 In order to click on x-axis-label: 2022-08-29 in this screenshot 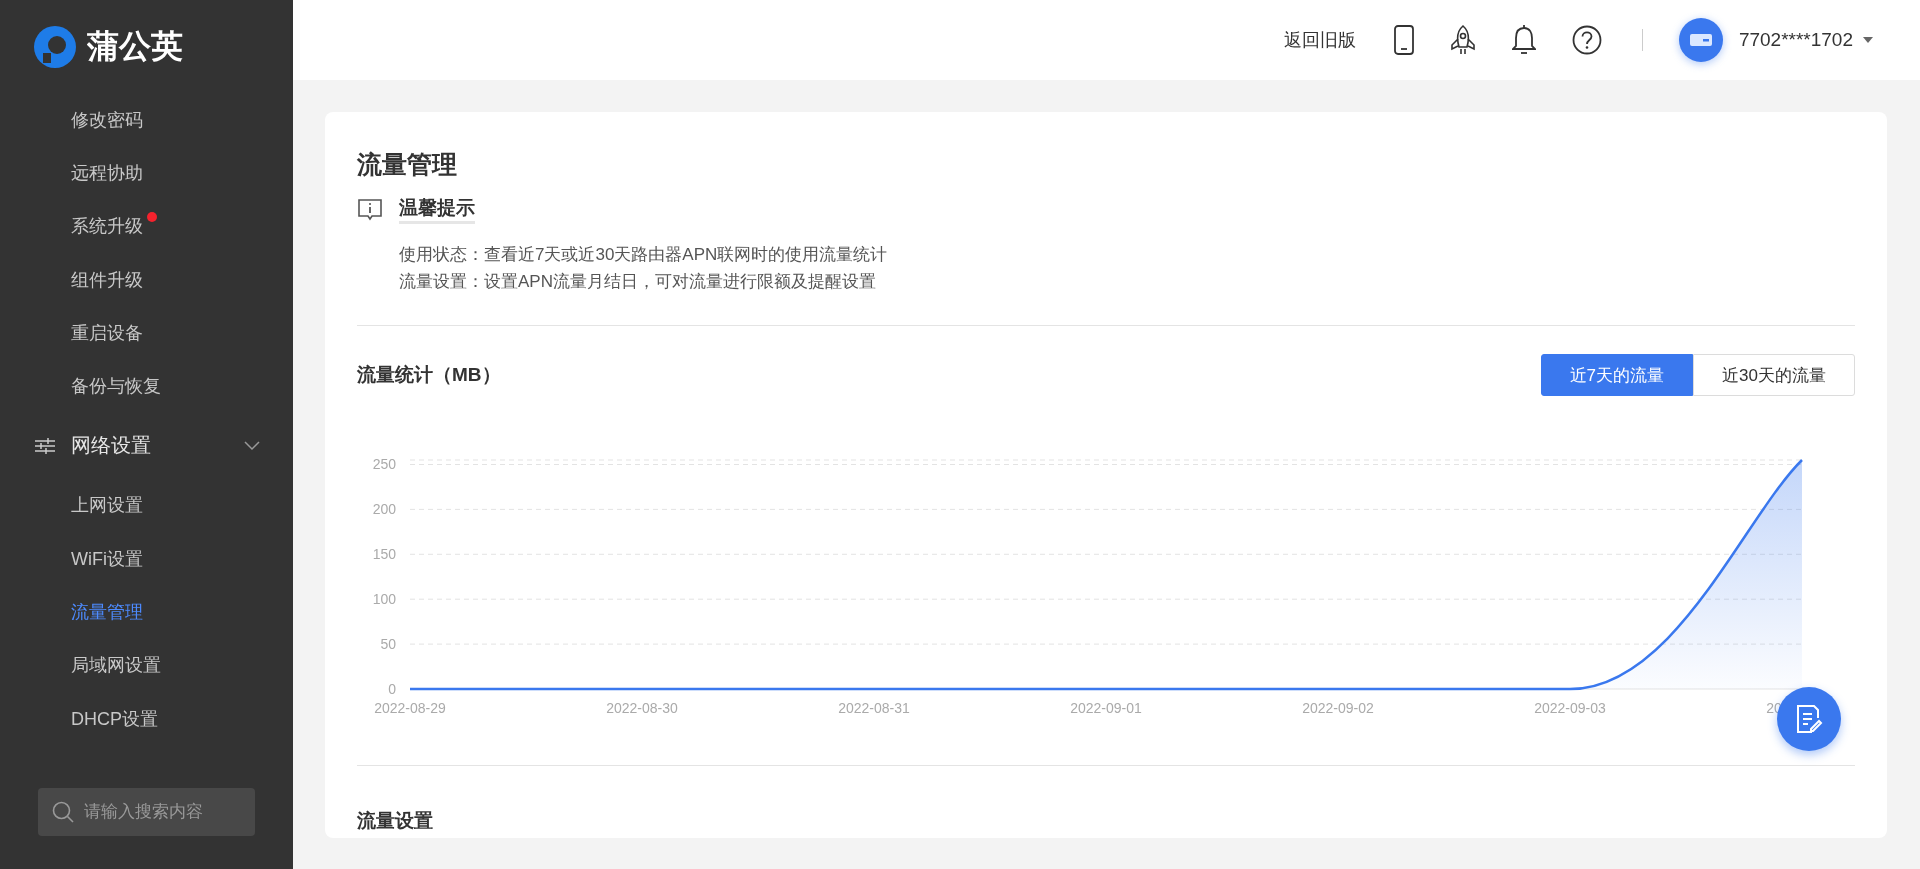, I will do `click(410, 708)`.